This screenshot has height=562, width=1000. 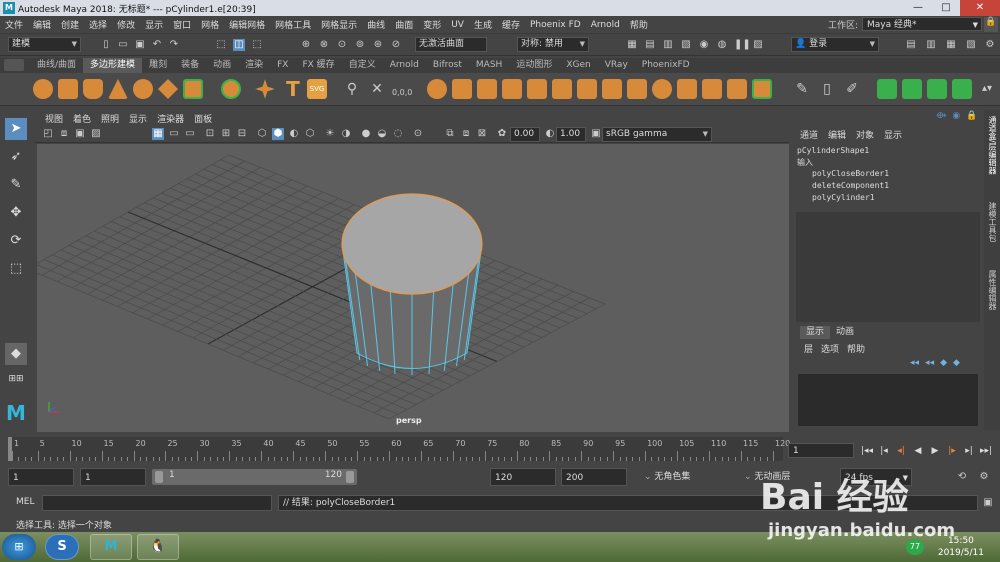 I want to click on shelf-tab: 多边形建模, so click(x=113, y=65).